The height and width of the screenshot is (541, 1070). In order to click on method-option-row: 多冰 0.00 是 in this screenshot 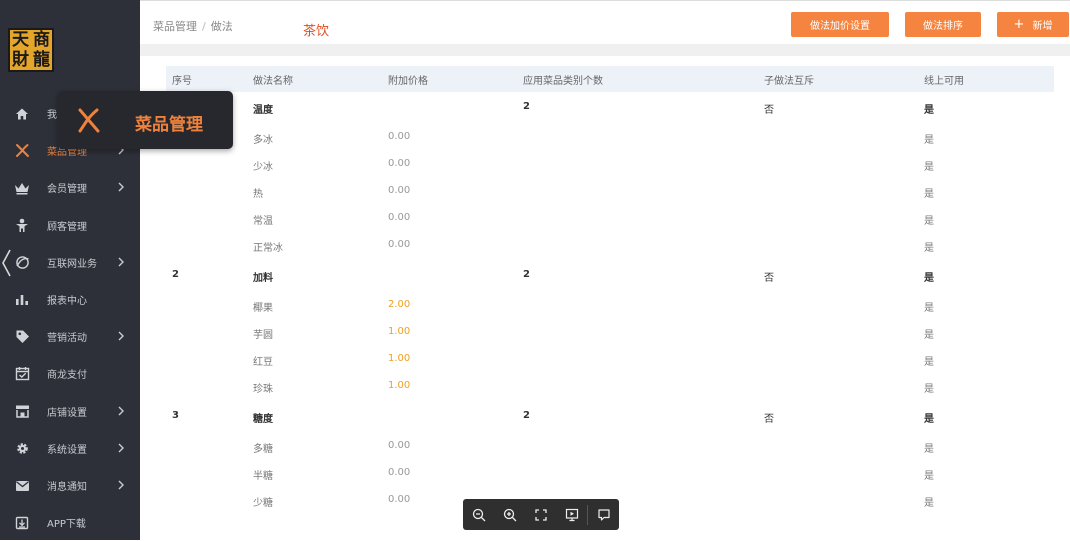, I will do `click(610, 137)`.